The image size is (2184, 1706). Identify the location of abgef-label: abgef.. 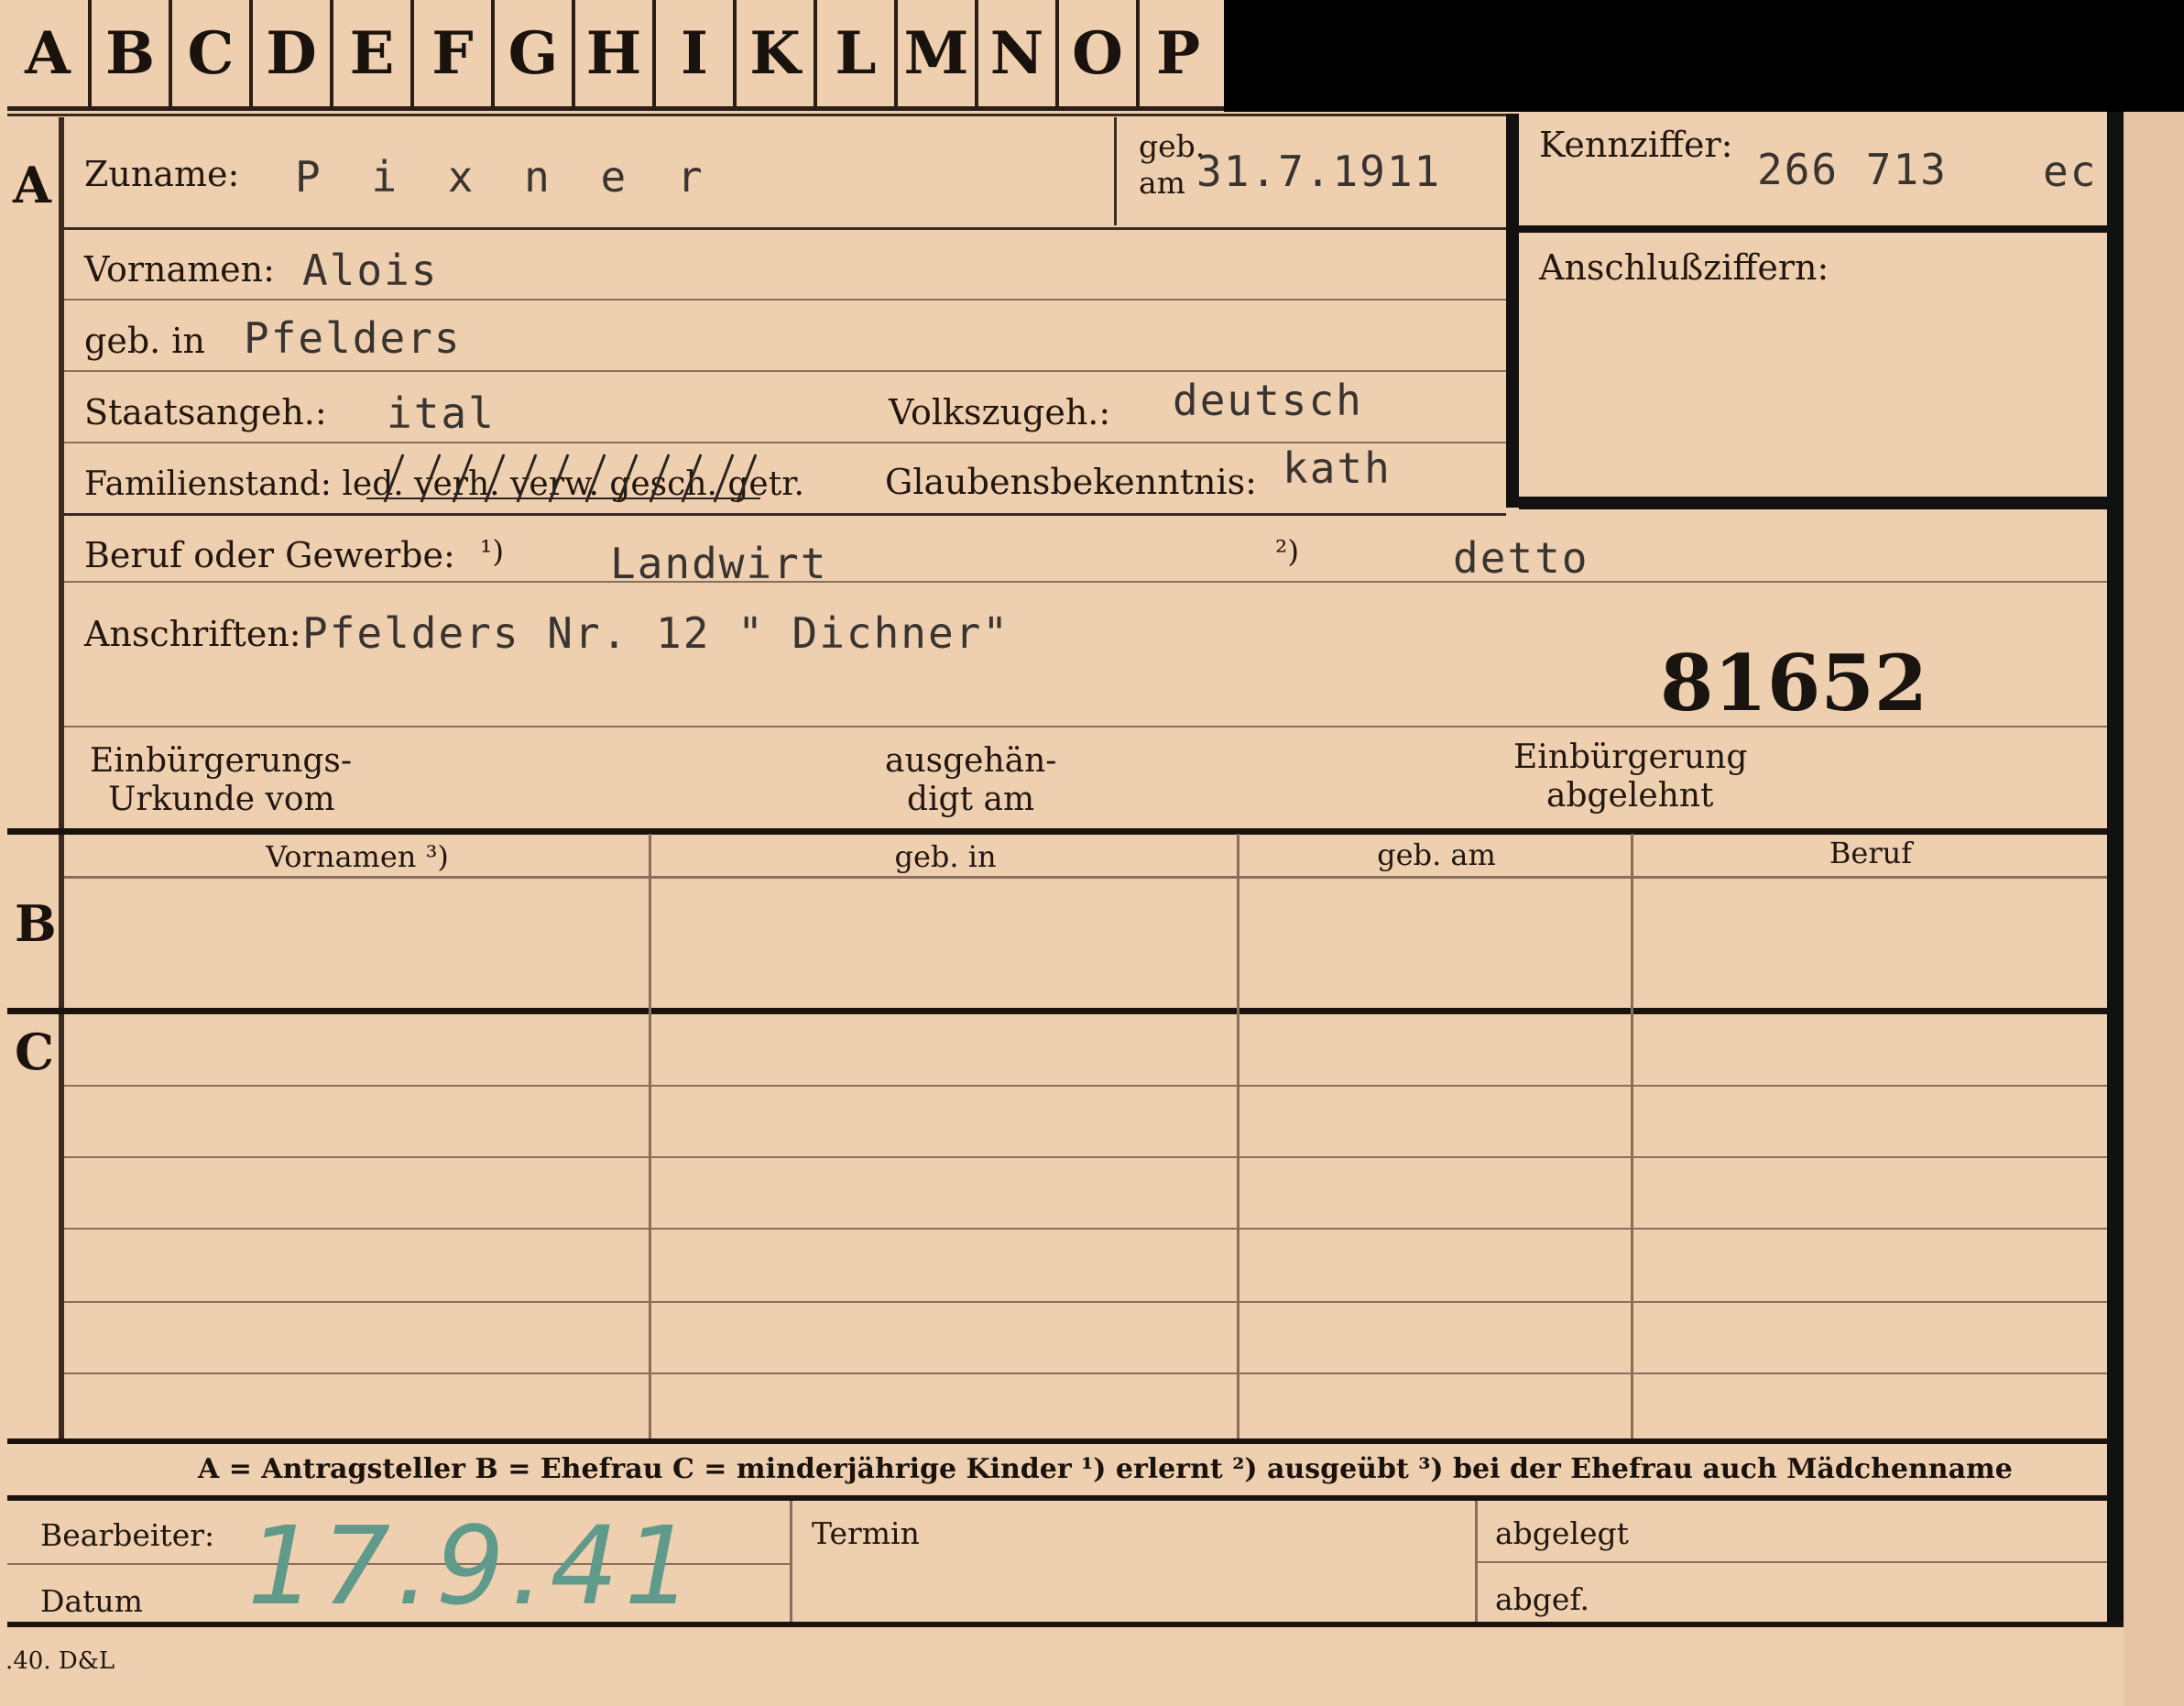
(1542, 1599).